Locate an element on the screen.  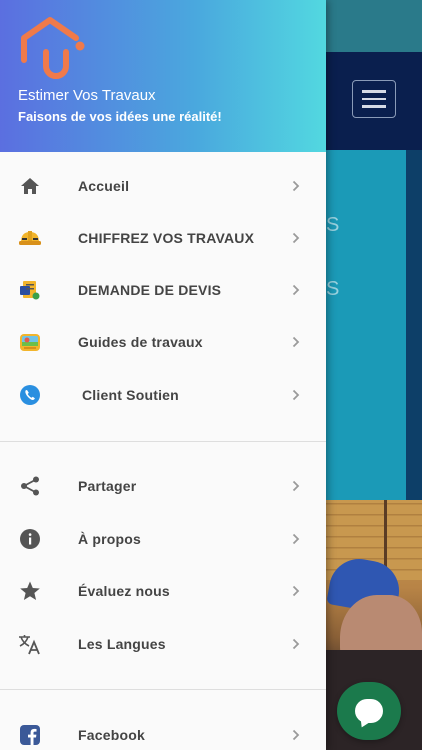
menu-item-client-soutien: Client Soutien is located at coordinates (163, 395).